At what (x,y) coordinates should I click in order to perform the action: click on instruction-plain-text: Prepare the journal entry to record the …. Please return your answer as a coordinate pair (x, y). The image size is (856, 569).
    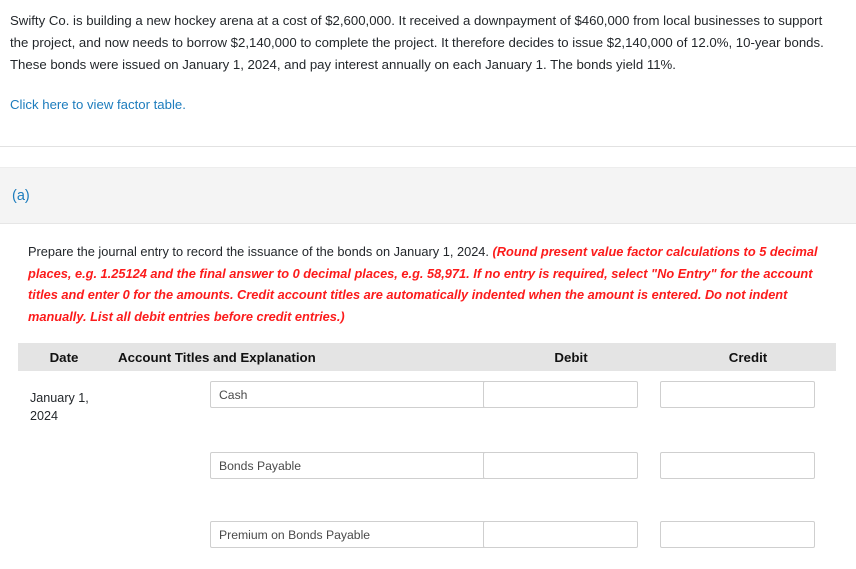
    Looking at the image, I should click on (260, 251).